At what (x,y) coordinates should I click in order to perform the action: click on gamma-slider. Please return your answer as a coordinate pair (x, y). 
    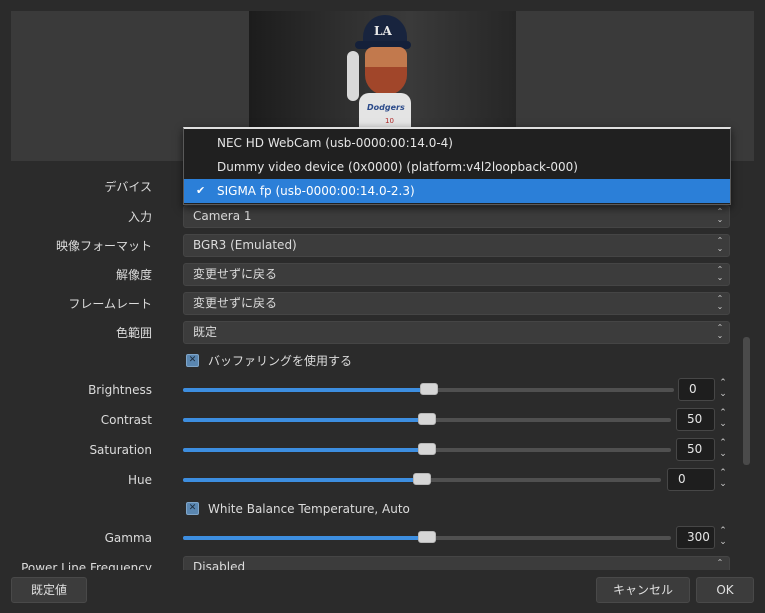
    Looking at the image, I should click on (427, 537).